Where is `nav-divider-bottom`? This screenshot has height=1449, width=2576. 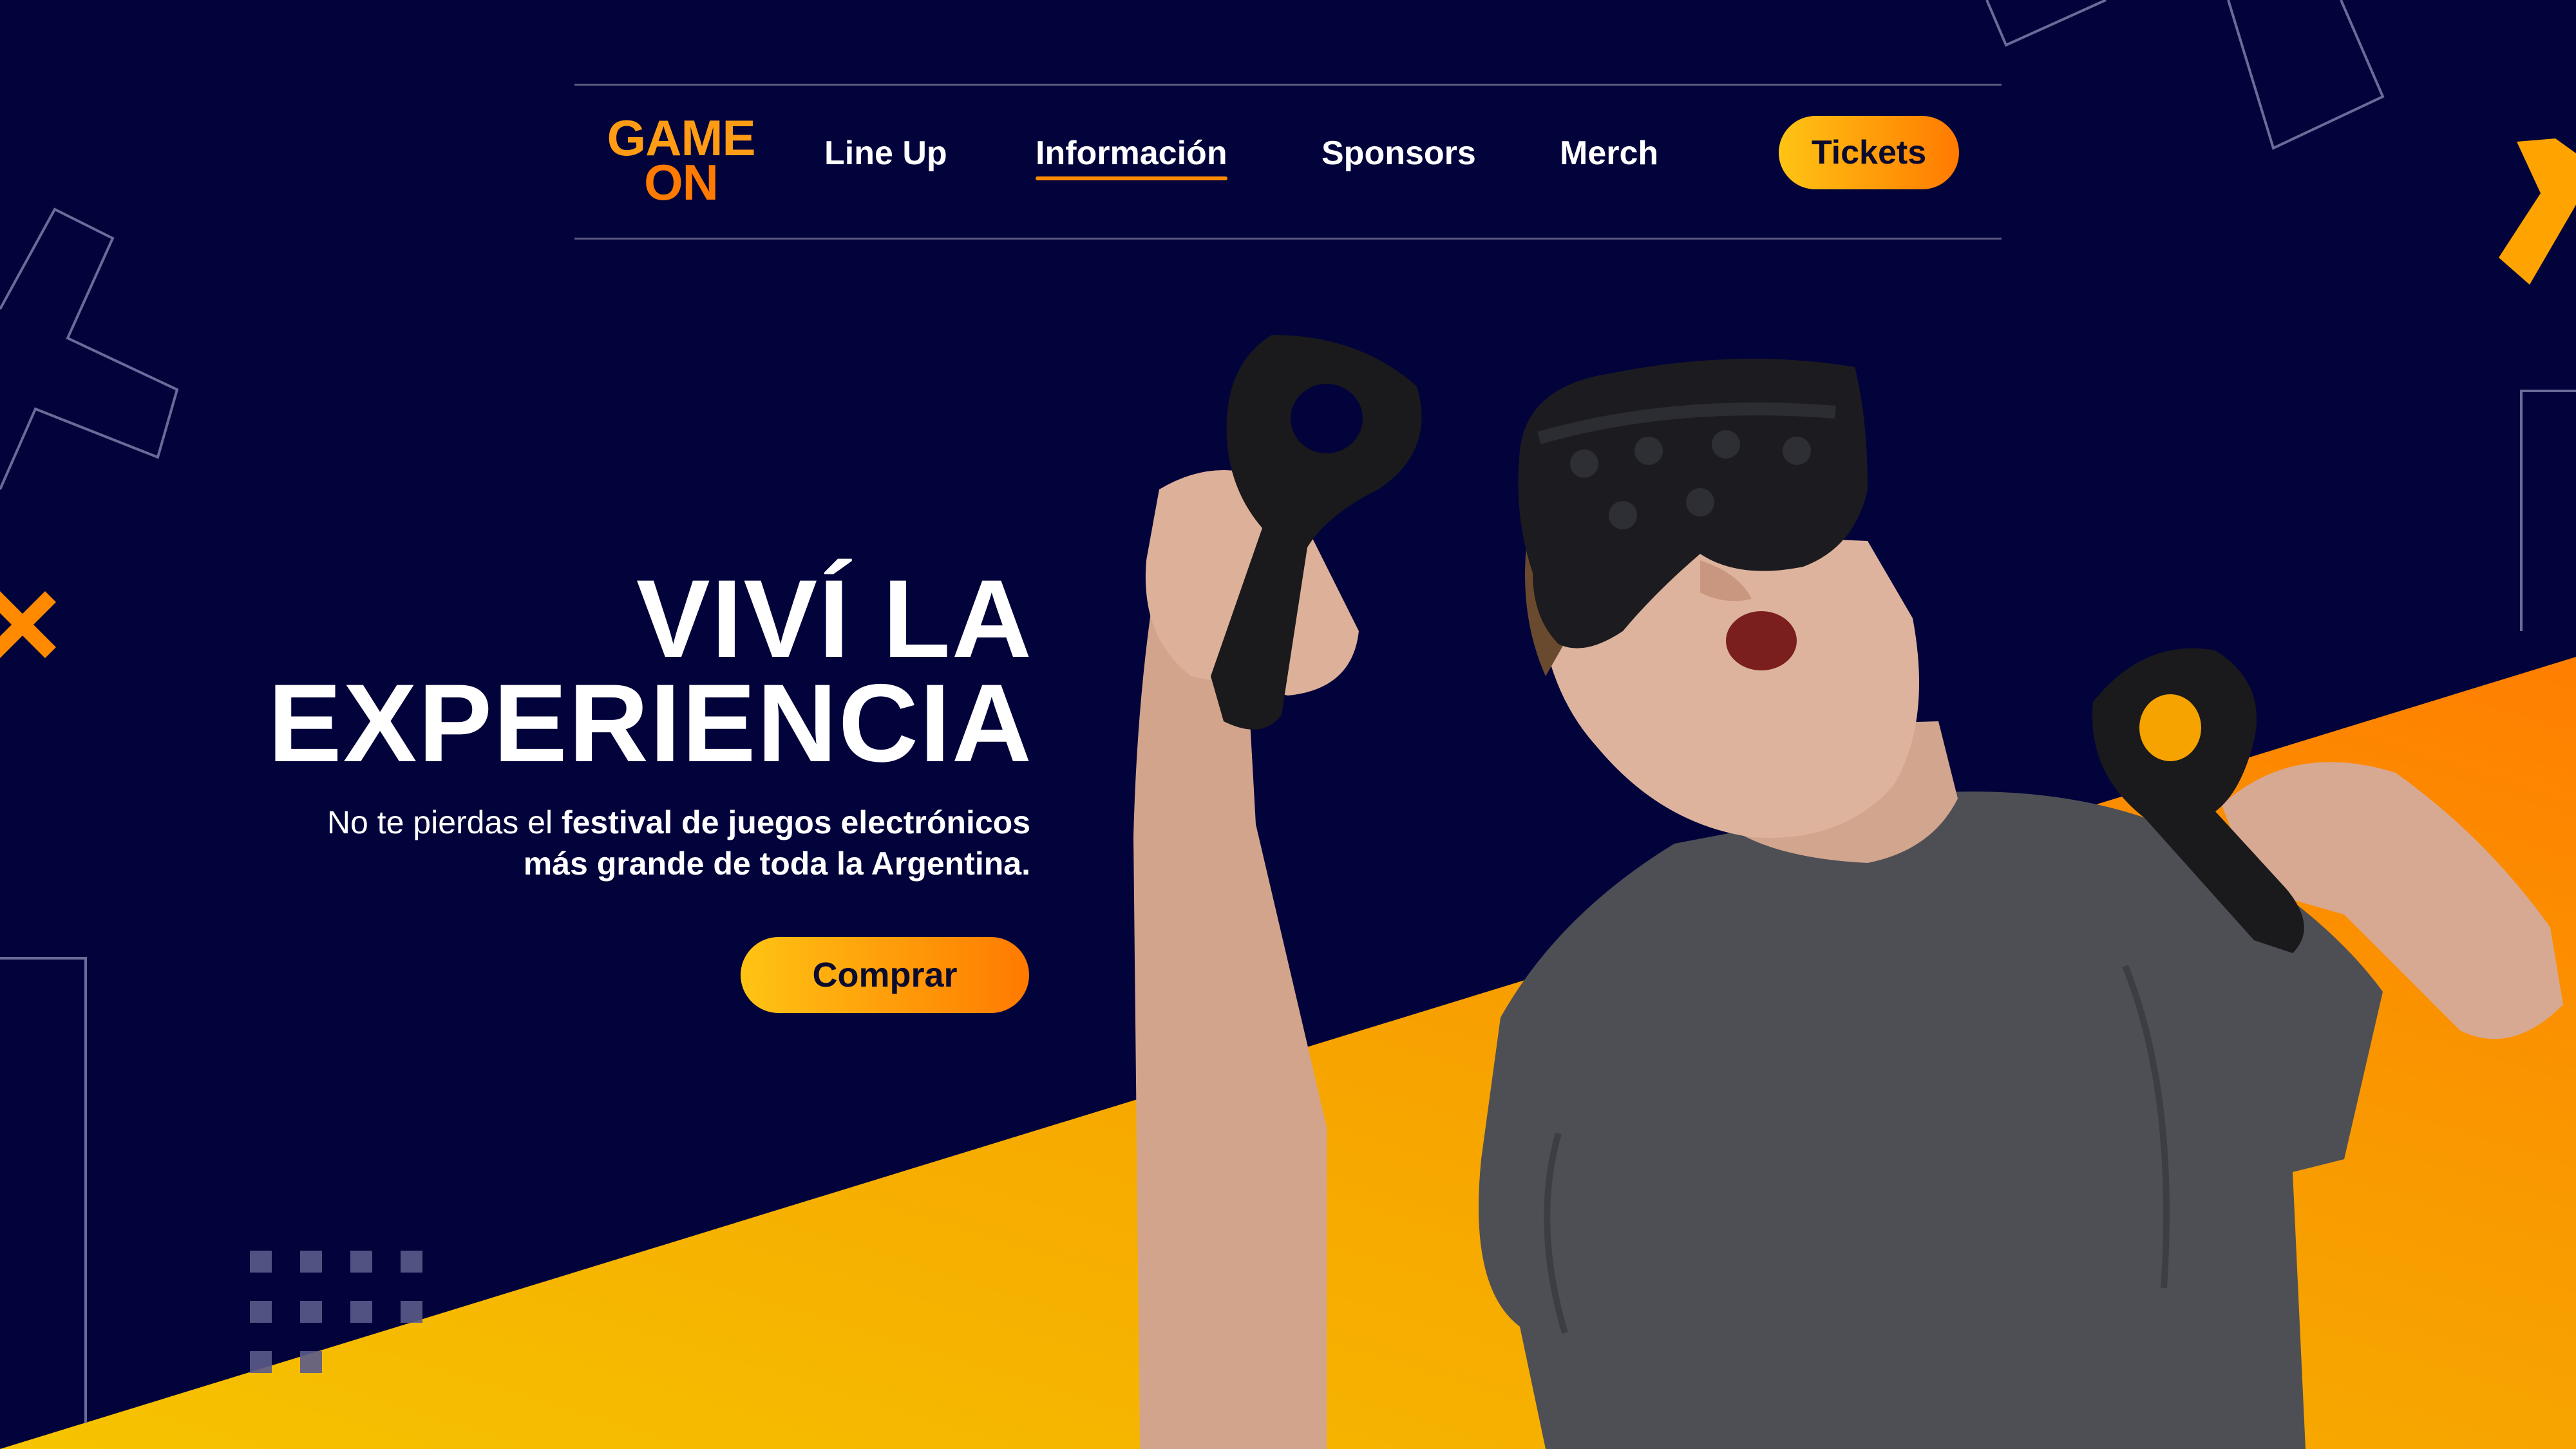 nav-divider-bottom is located at coordinates (1288, 239).